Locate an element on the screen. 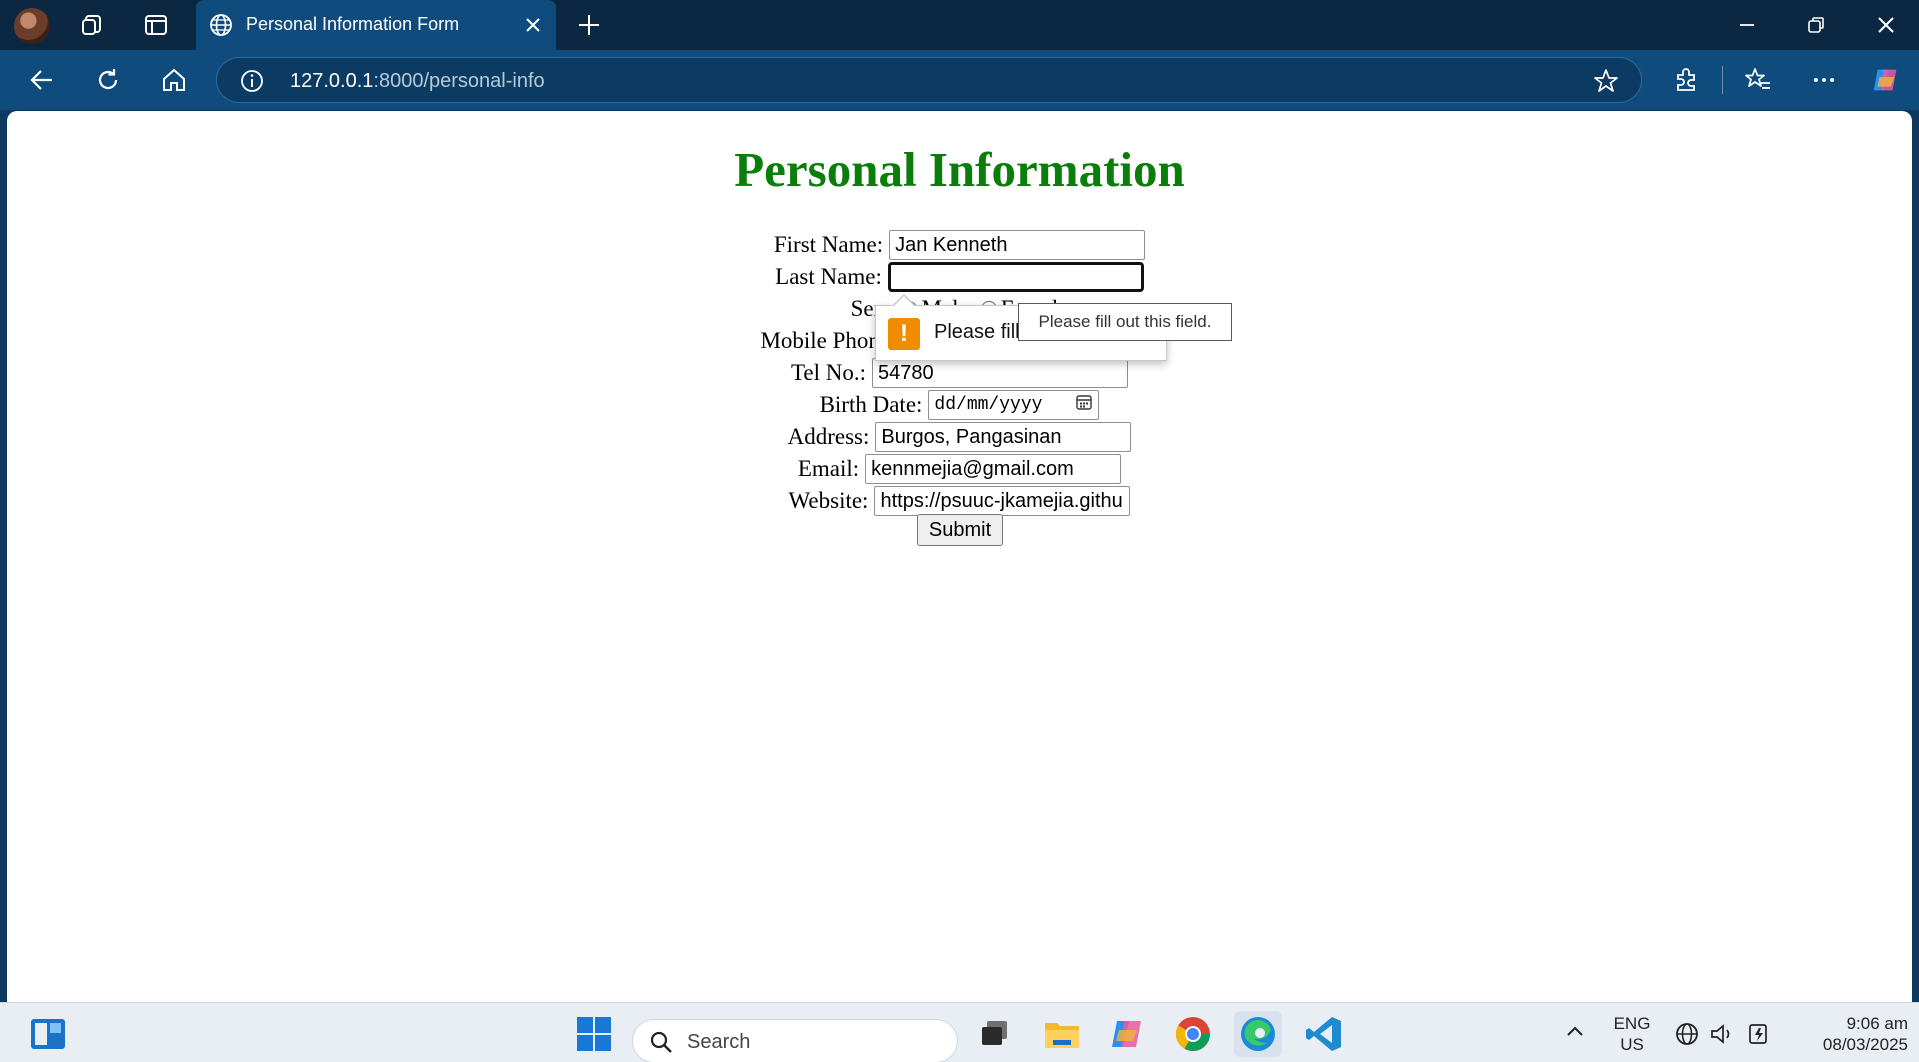  last-name-input is located at coordinates (1015, 277).